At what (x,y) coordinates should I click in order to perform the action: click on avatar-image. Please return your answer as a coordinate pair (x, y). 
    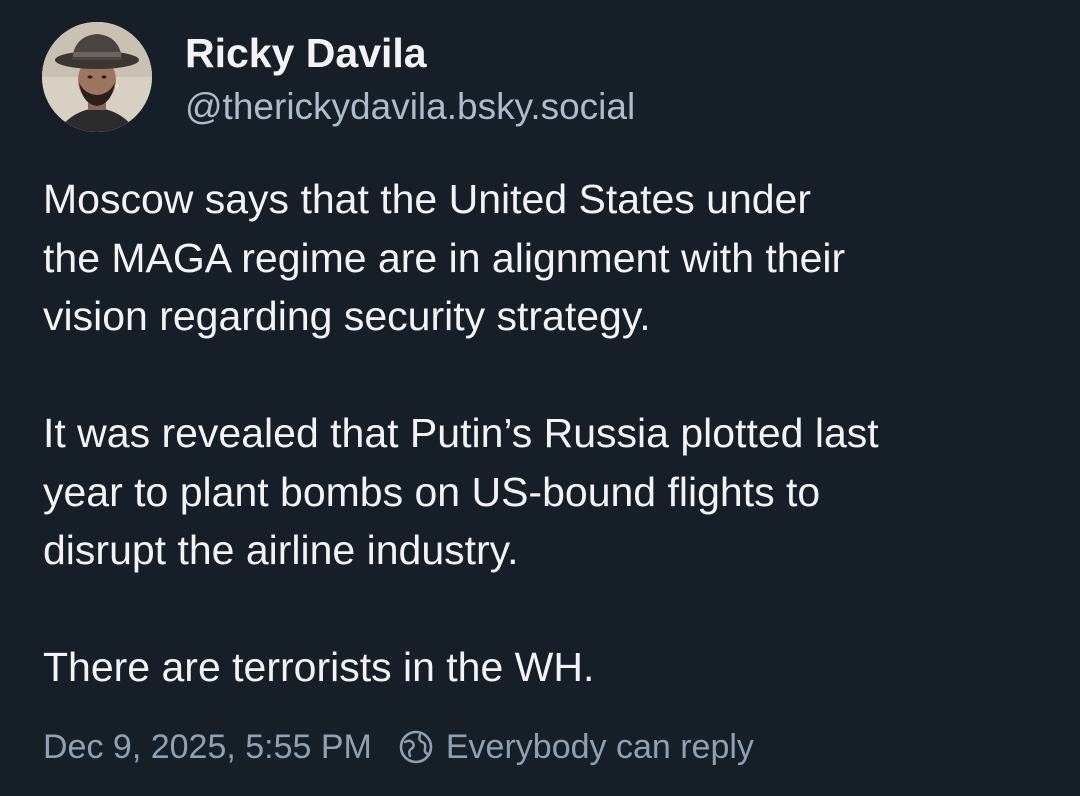
    Looking at the image, I should click on (97, 77).